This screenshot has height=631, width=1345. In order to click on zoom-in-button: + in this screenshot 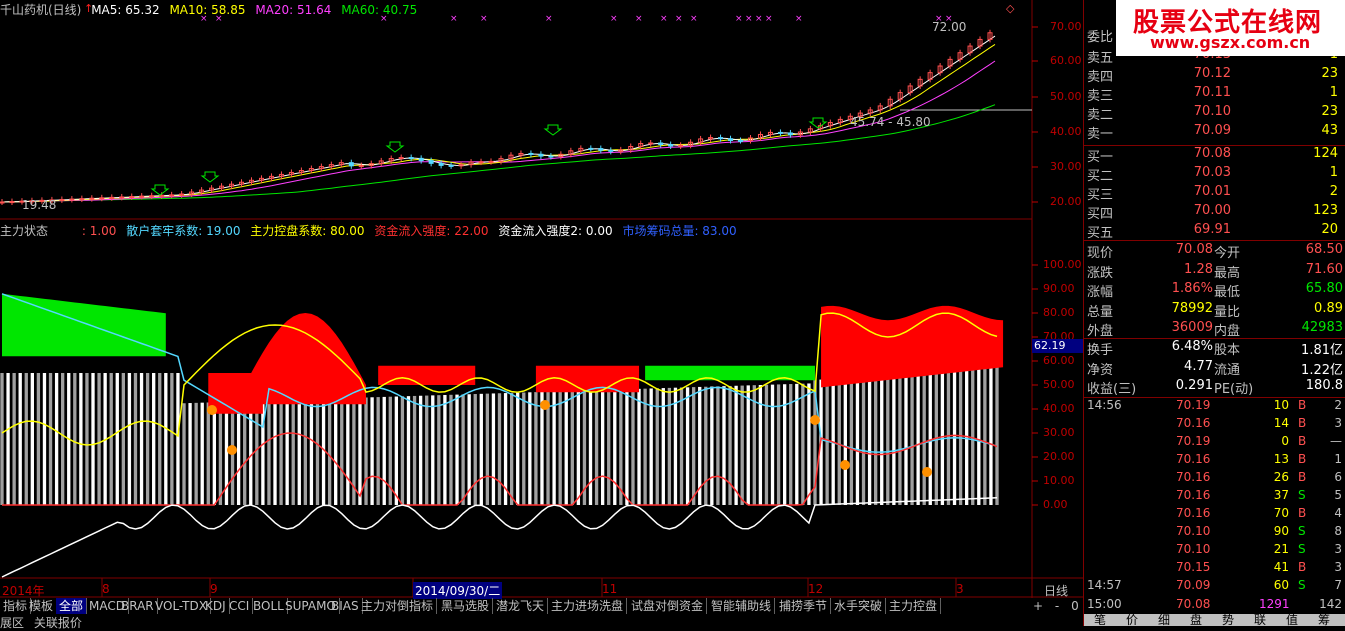, I will do `click(1038, 606)`.